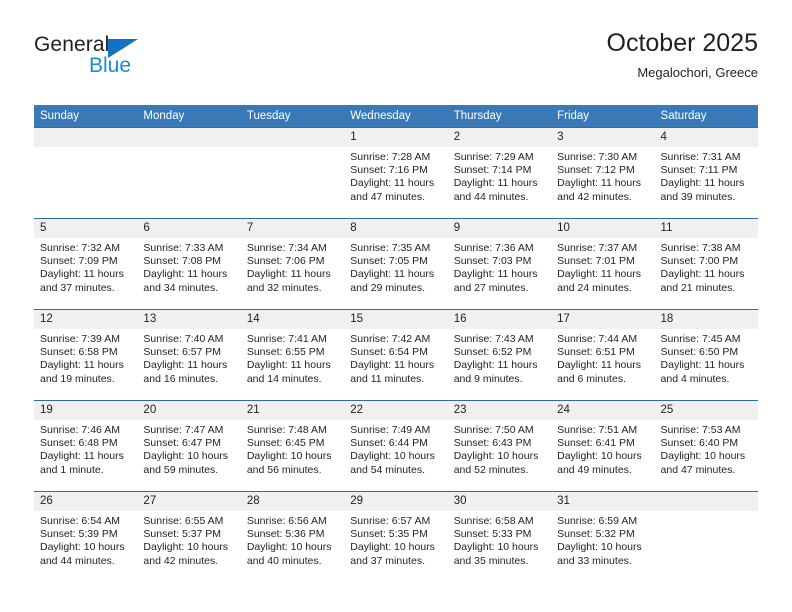 The image size is (792, 612). Describe the element at coordinates (389, 261) in the screenshot. I see `sunset-text: Sunset: 7:05 PM` at that location.